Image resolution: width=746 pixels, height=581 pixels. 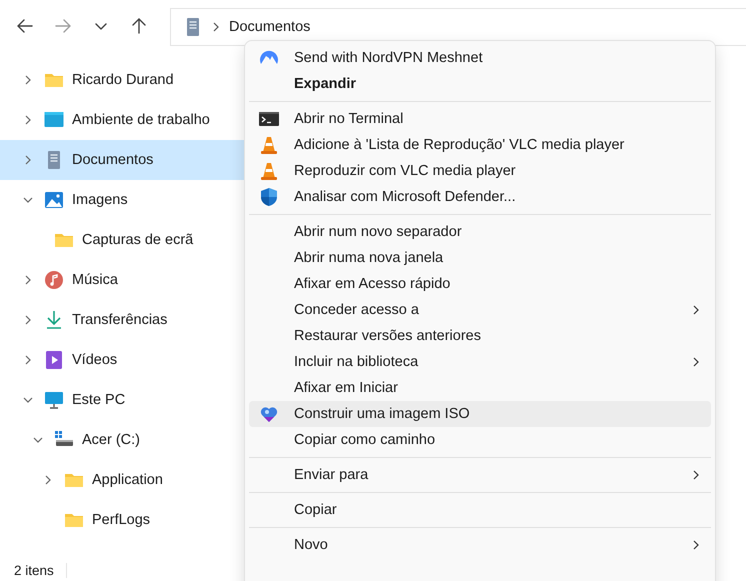 I want to click on menu-item: Abrir no Terminal, so click(x=480, y=119).